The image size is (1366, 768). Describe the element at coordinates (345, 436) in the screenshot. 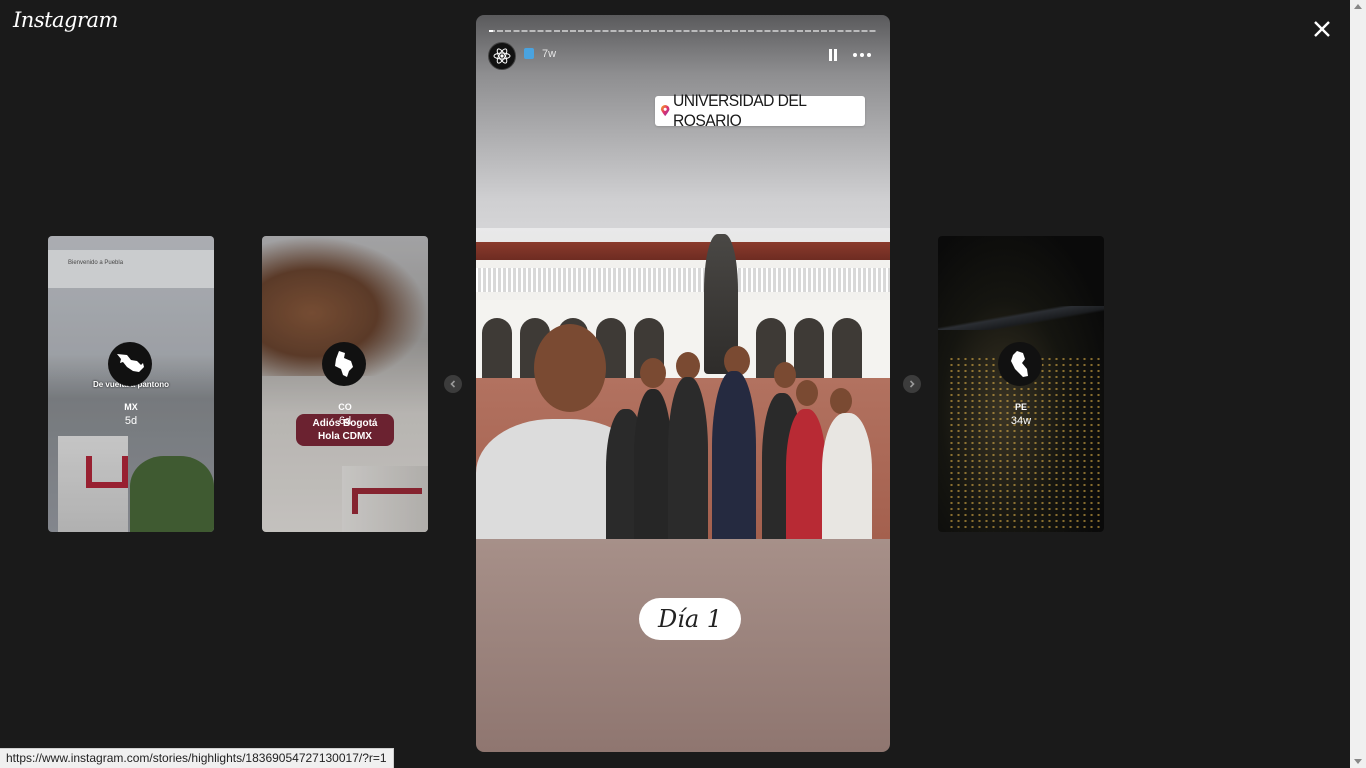

I see `sticker-line-2: Hola CDMX` at that location.